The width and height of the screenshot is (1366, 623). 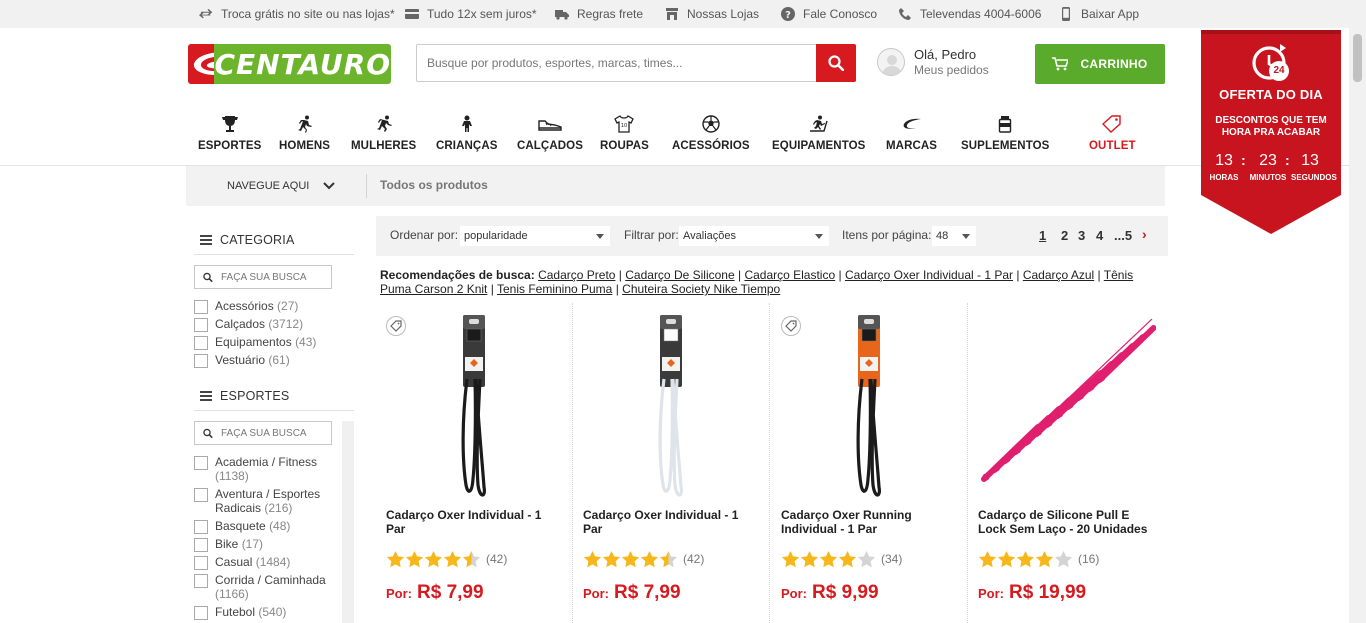 What do you see at coordinates (229, 134) in the screenshot?
I see `nav-item-esportes: ESPORTES` at bounding box center [229, 134].